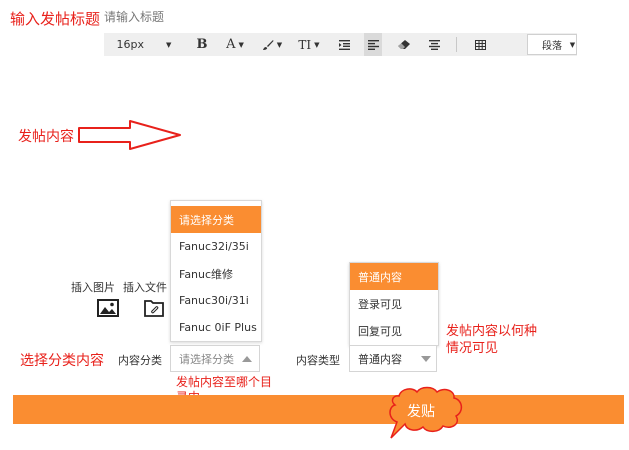 The width and height of the screenshot is (629, 450). I want to click on file-icon, so click(154, 307).